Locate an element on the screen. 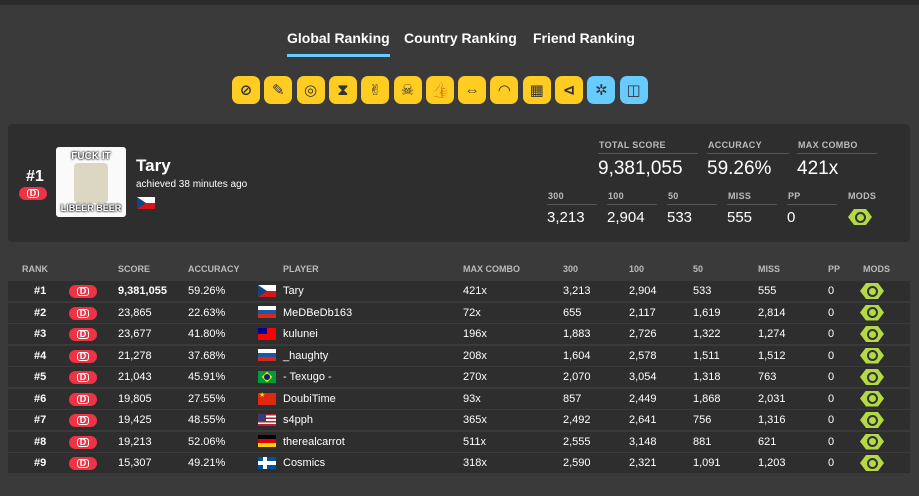 The image size is (919, 496). row-score: 19,425 is located at coordinates (135, 420).